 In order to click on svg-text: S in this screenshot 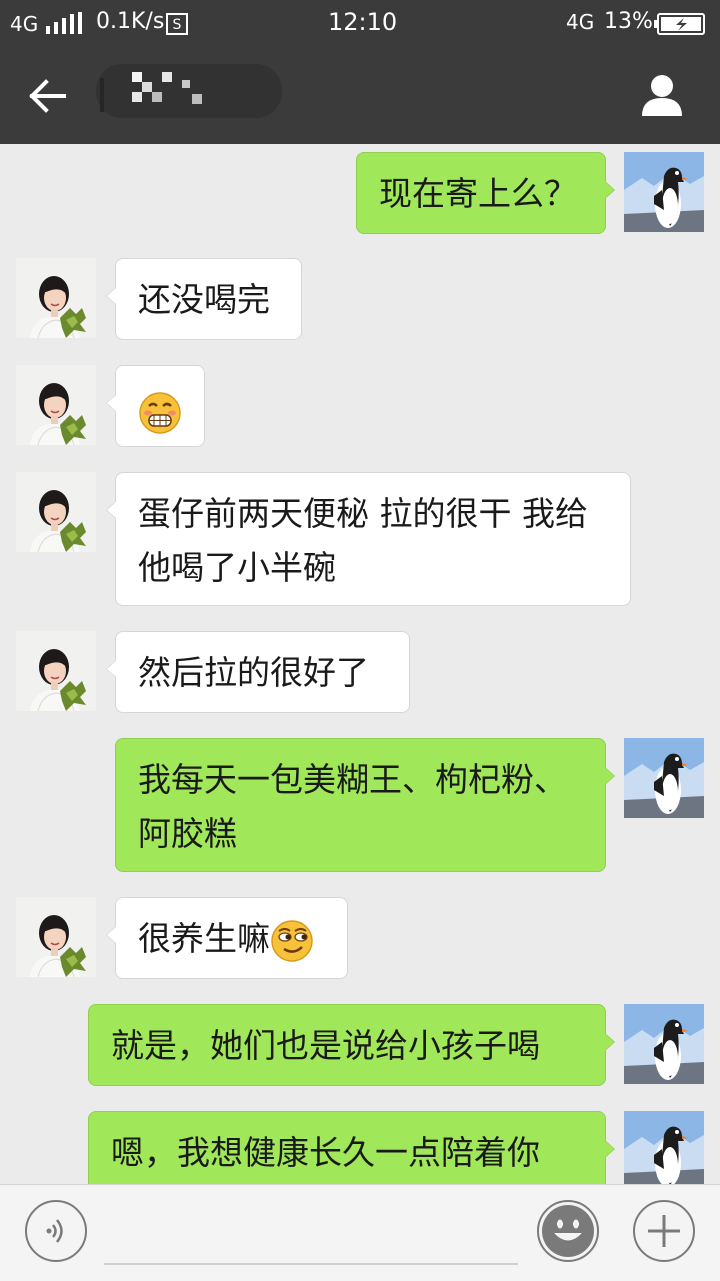, I will do `click(177, 25)`.